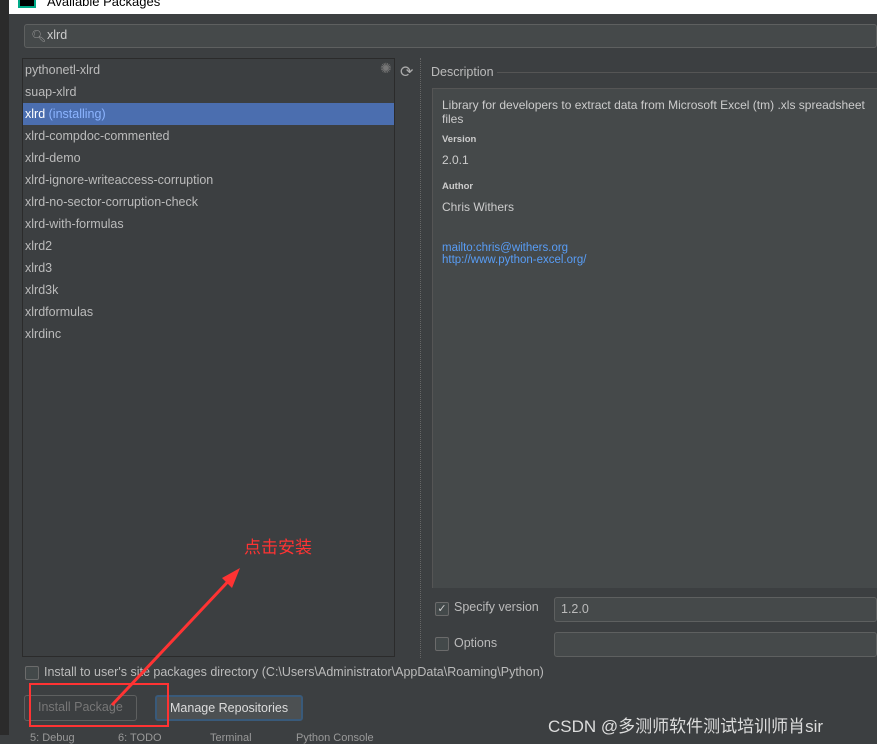  Describe the element at coordinates (208, 290) in the screenshot. I see `package-list-item: xlrd3k` at that location.